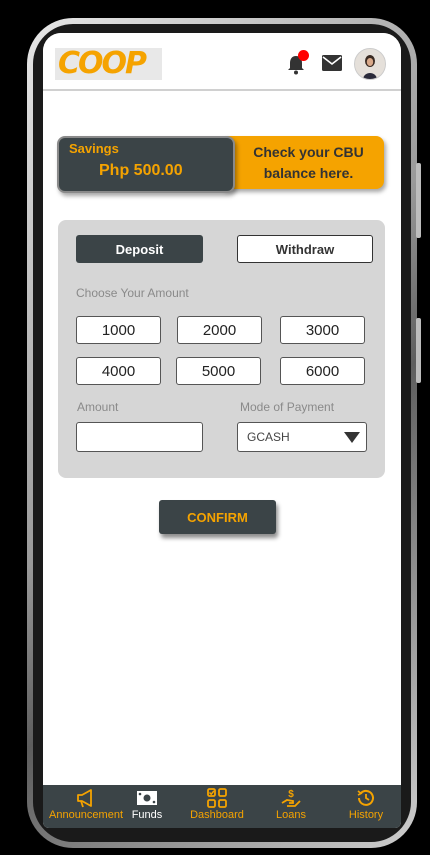 The width and height of the screenshot is (430, 855). What do you see at coordinates (222, 62) in the screenshot?
I see `app-header: COOP` at bounding box center [222, 62].